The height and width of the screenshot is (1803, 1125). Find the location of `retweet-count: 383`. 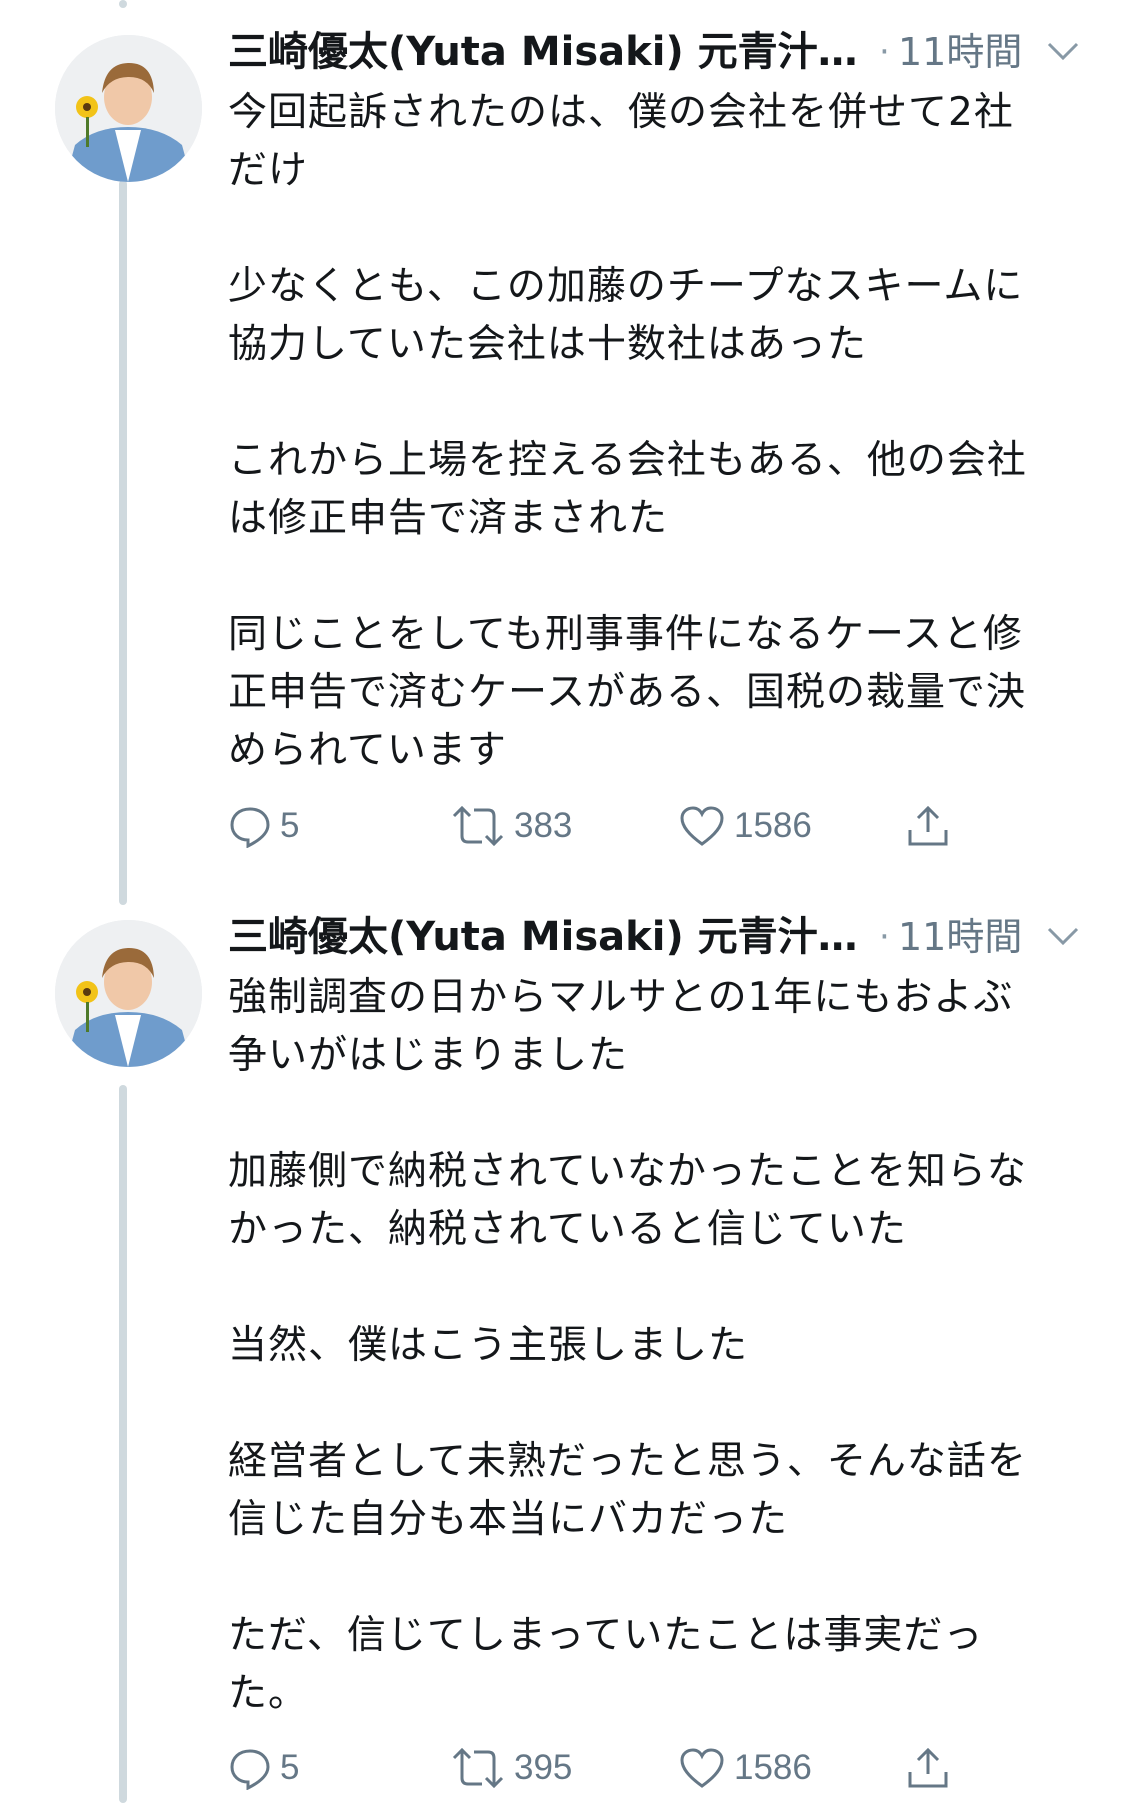

retweet-count: 383 is located at coordinates (543, 825).